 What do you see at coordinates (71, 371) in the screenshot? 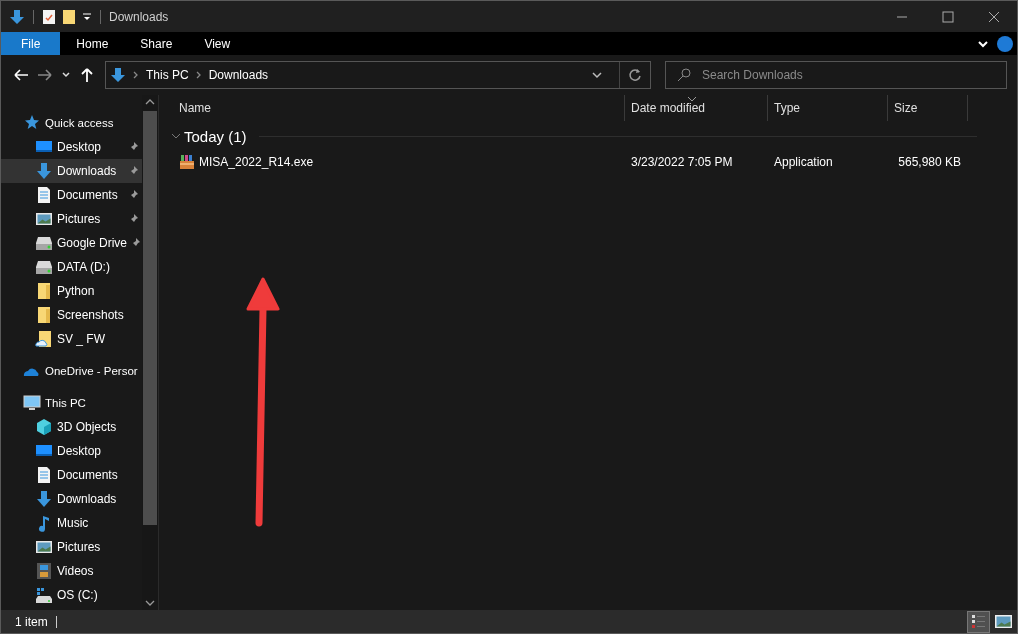
I see `nav-item: OneDrive - Persor` at bounding box center [71, 371].